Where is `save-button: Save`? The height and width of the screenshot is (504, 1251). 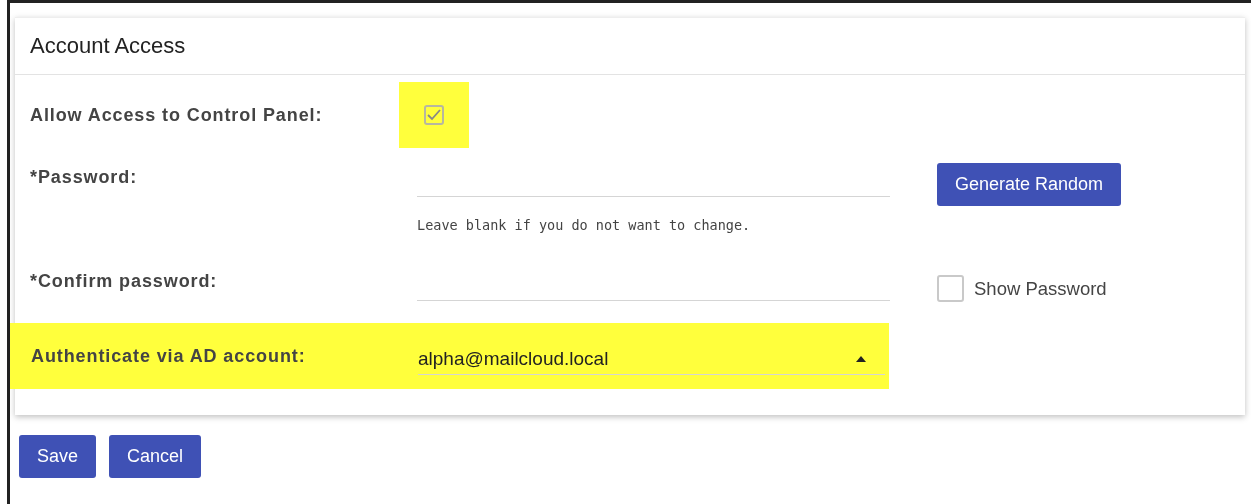 save-button: Save is located at coordinates (58, 456).